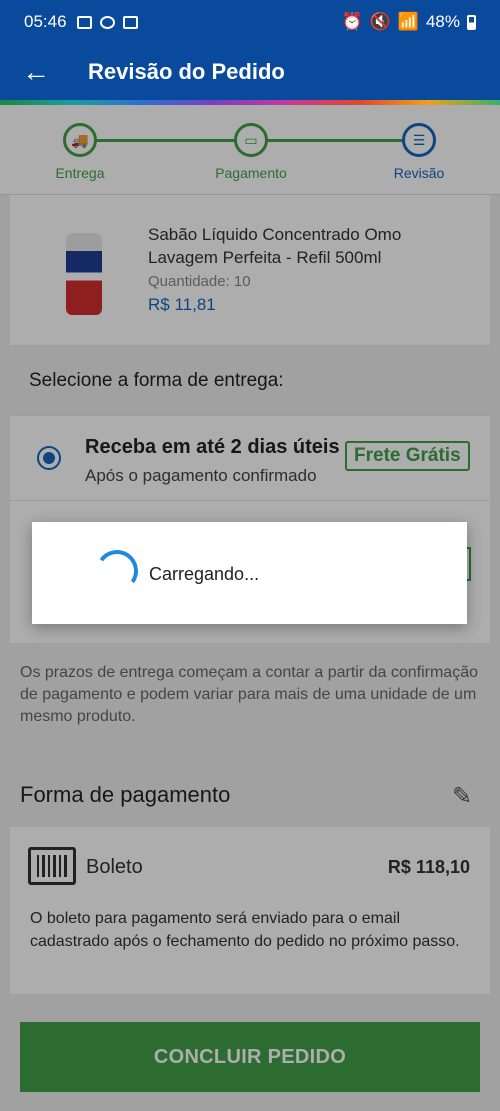 The height and width of the screenshot is (1111, 500). What do you see at coordinates (117, 571) in the screenshot?
I see `loading-spinner-icon` at bounding box center [117, 571].